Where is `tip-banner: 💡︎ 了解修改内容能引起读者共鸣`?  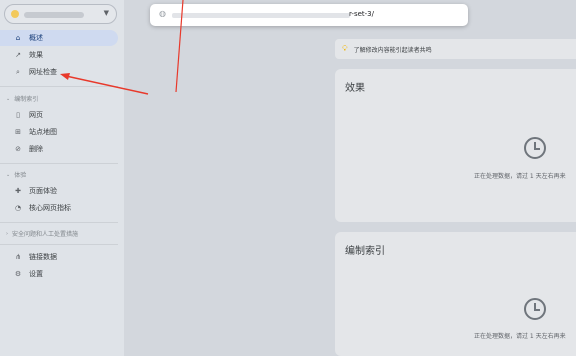
tip-banner: 💡︎ 了解修改内容能引起读者共鸣 is located at coordinates (455, 49).